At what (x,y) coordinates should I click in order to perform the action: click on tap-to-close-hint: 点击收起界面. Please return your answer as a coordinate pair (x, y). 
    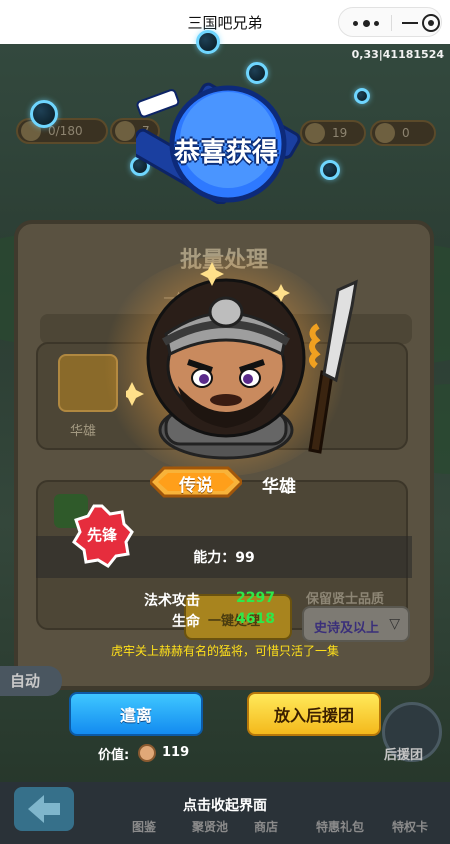
    Looking at the image, I should click on (225, 805).